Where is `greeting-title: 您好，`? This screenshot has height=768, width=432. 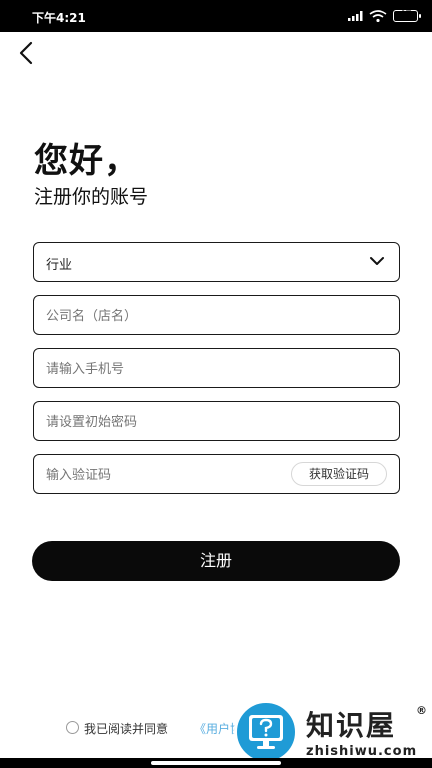
greeting-title: 您好， is located at coordinates (86, 161).